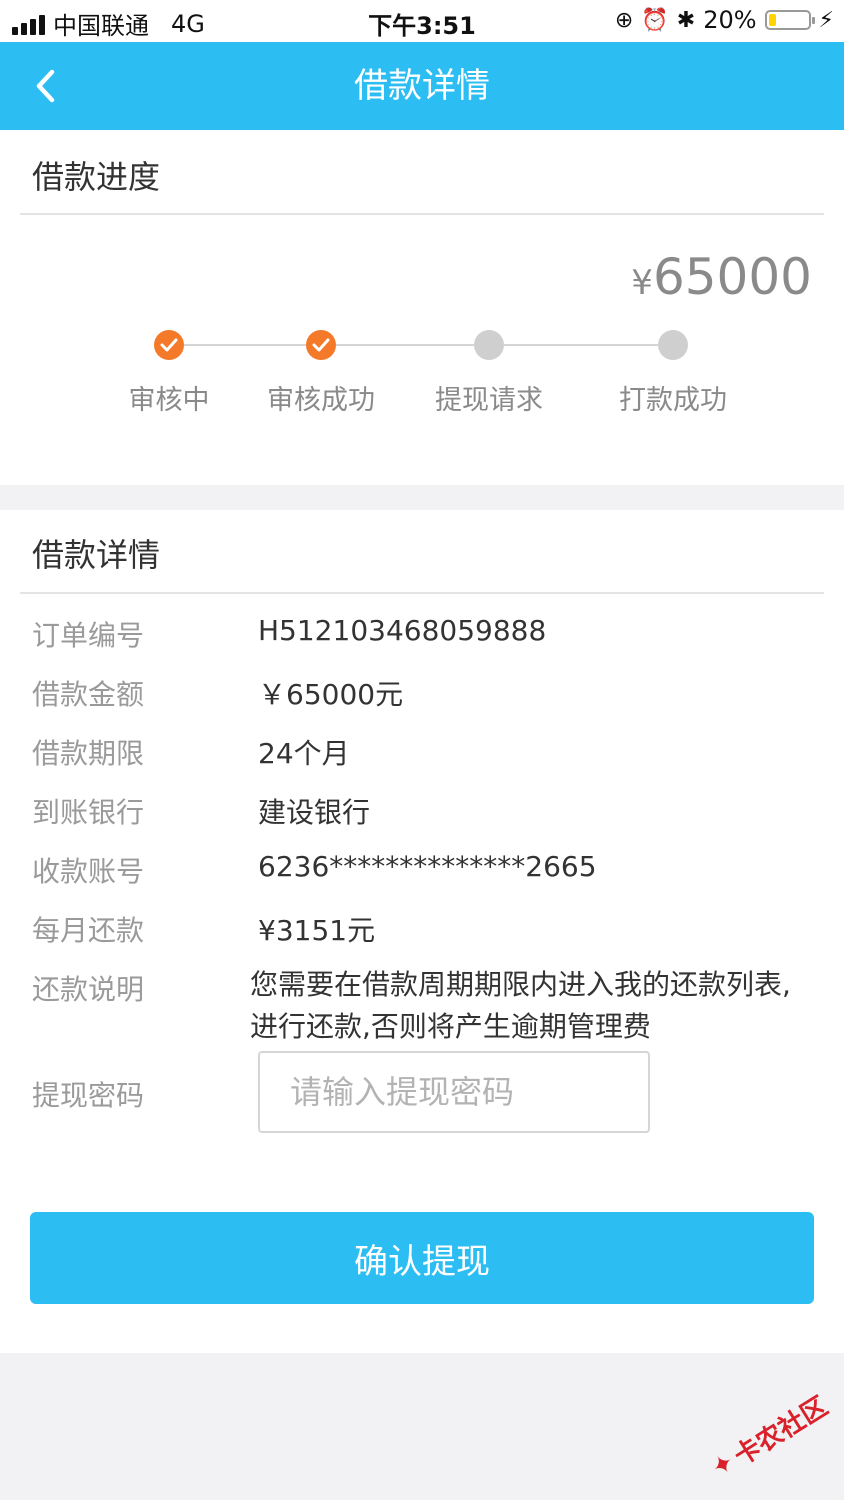 This screenshot has height=1500, width=844. Describe the element at coordinates (454, 1092) in the screenshot. I see `withdraw-password-input` at that location.